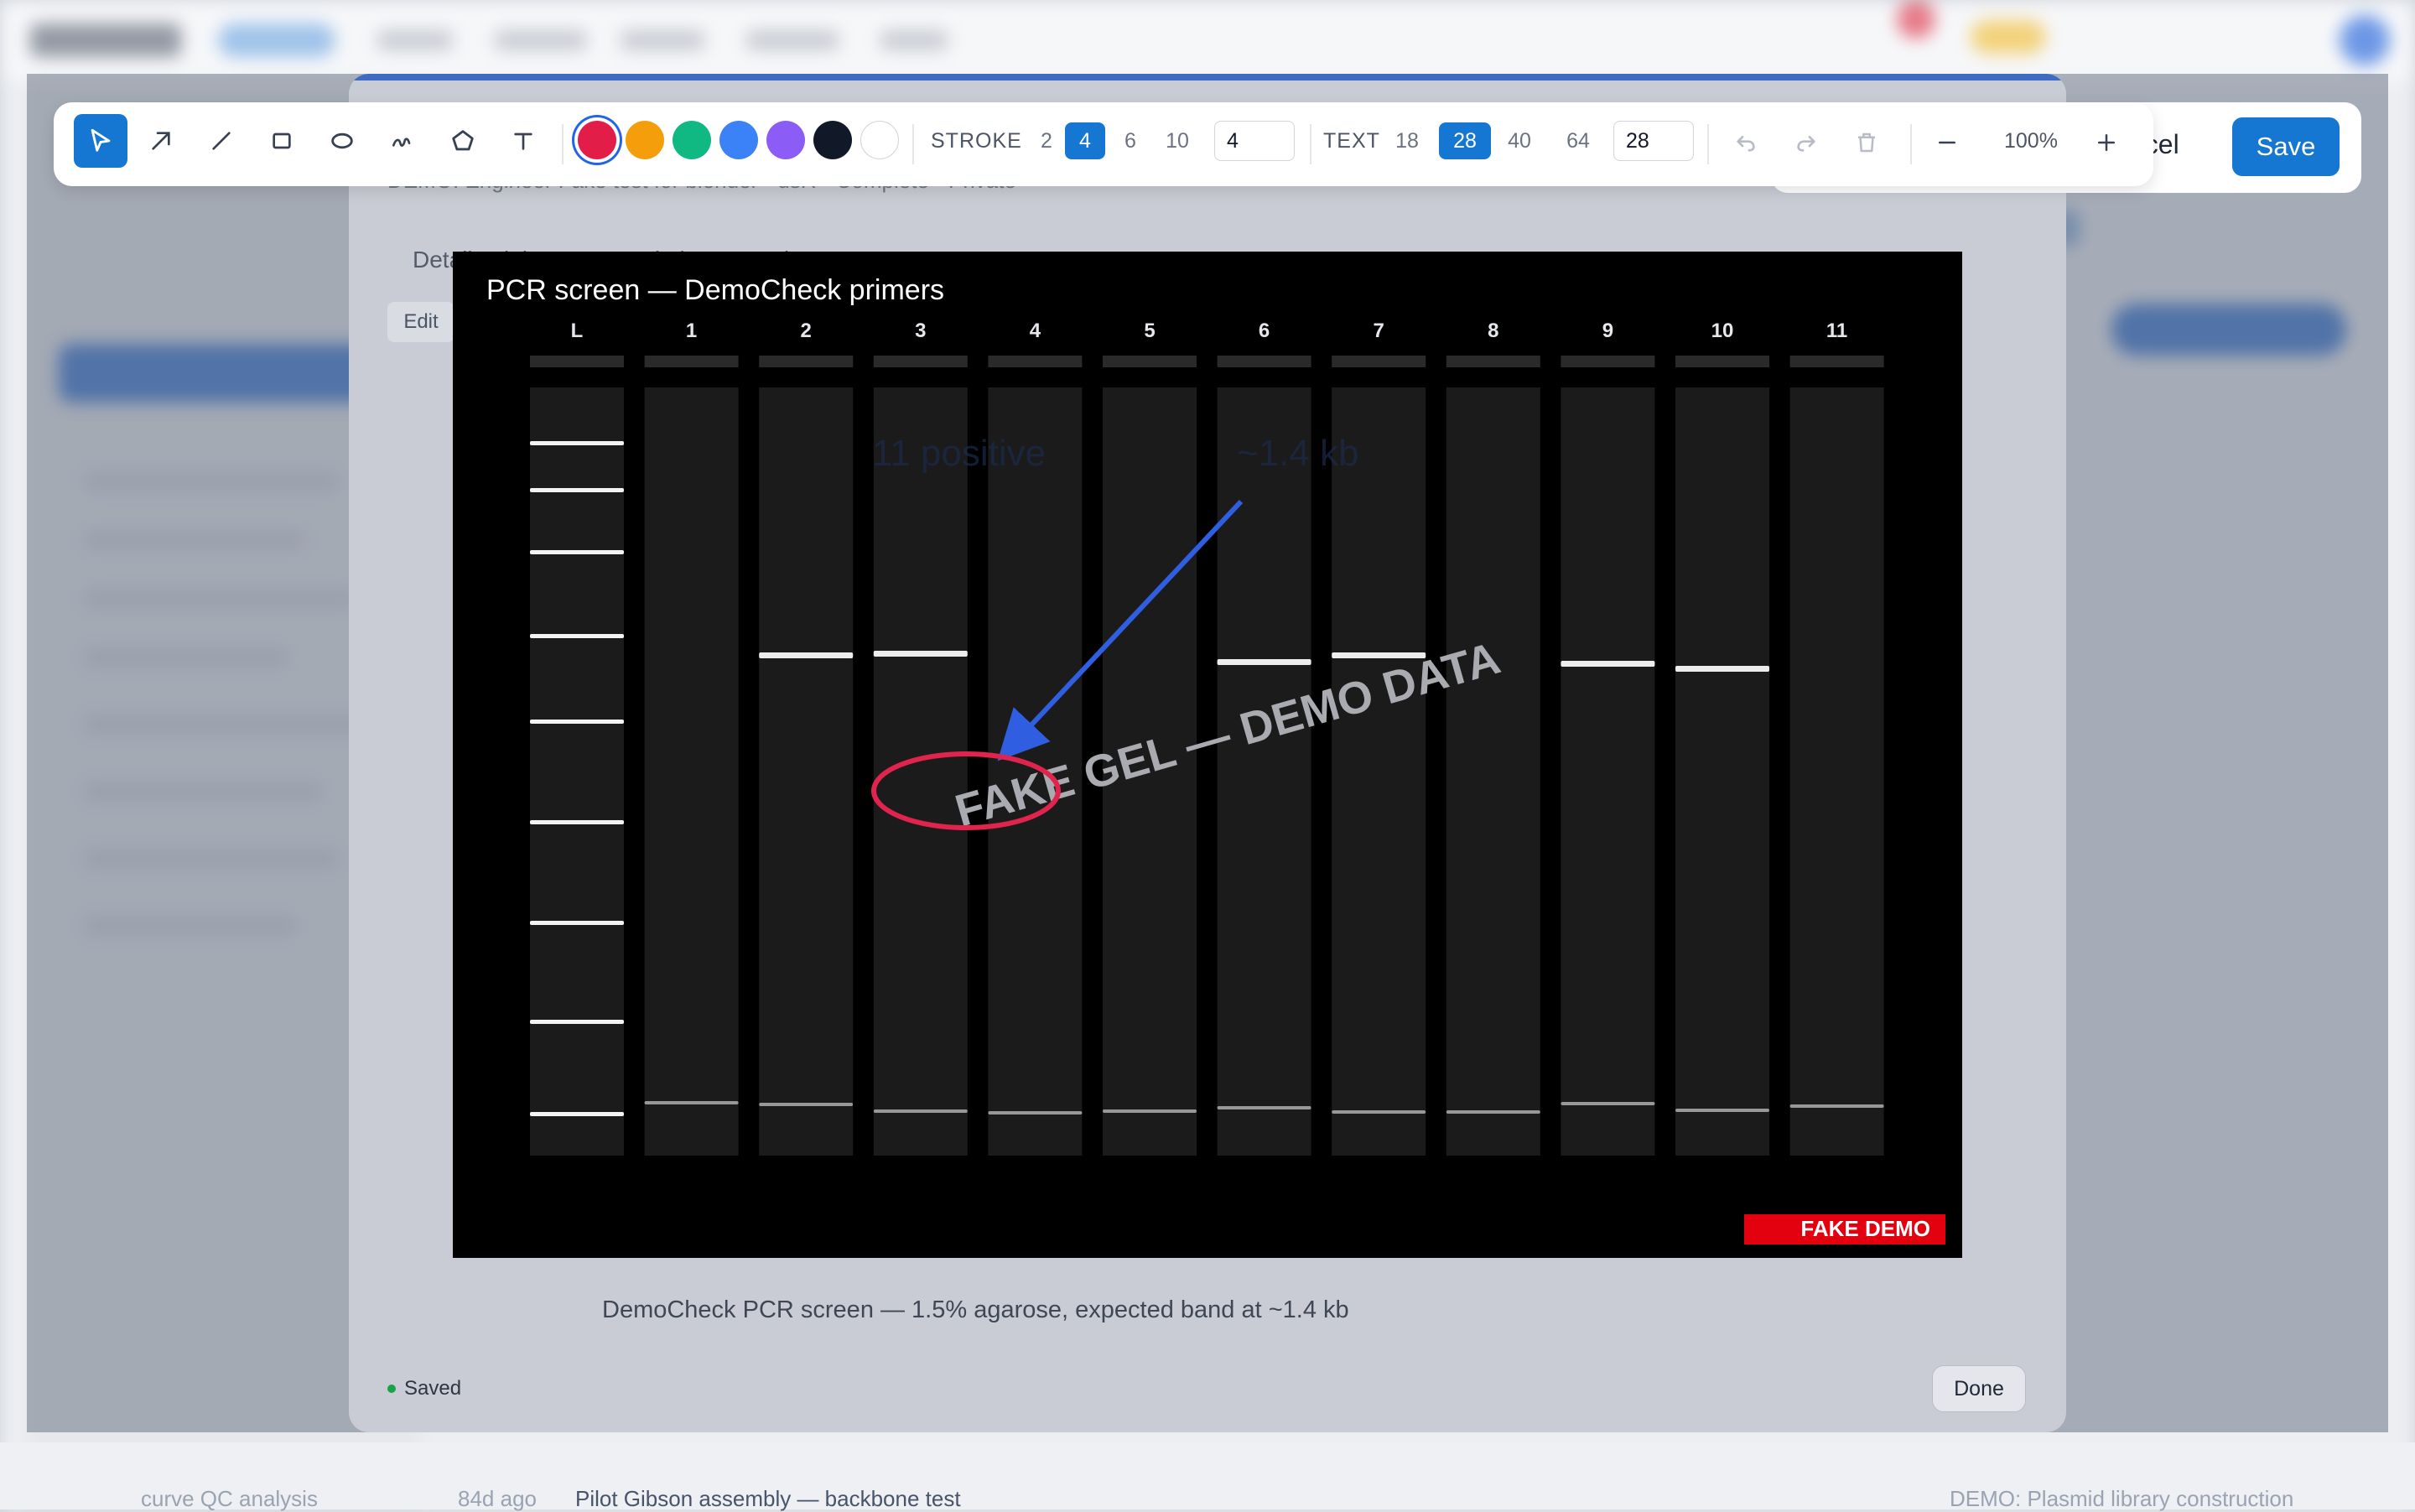 The image size is (2415, 1512). What do you see at coordinates (229, 1498) in the screenshot?
I see `background-footer-left-item: curve QC analysis` at bounding box center [229, 1498].